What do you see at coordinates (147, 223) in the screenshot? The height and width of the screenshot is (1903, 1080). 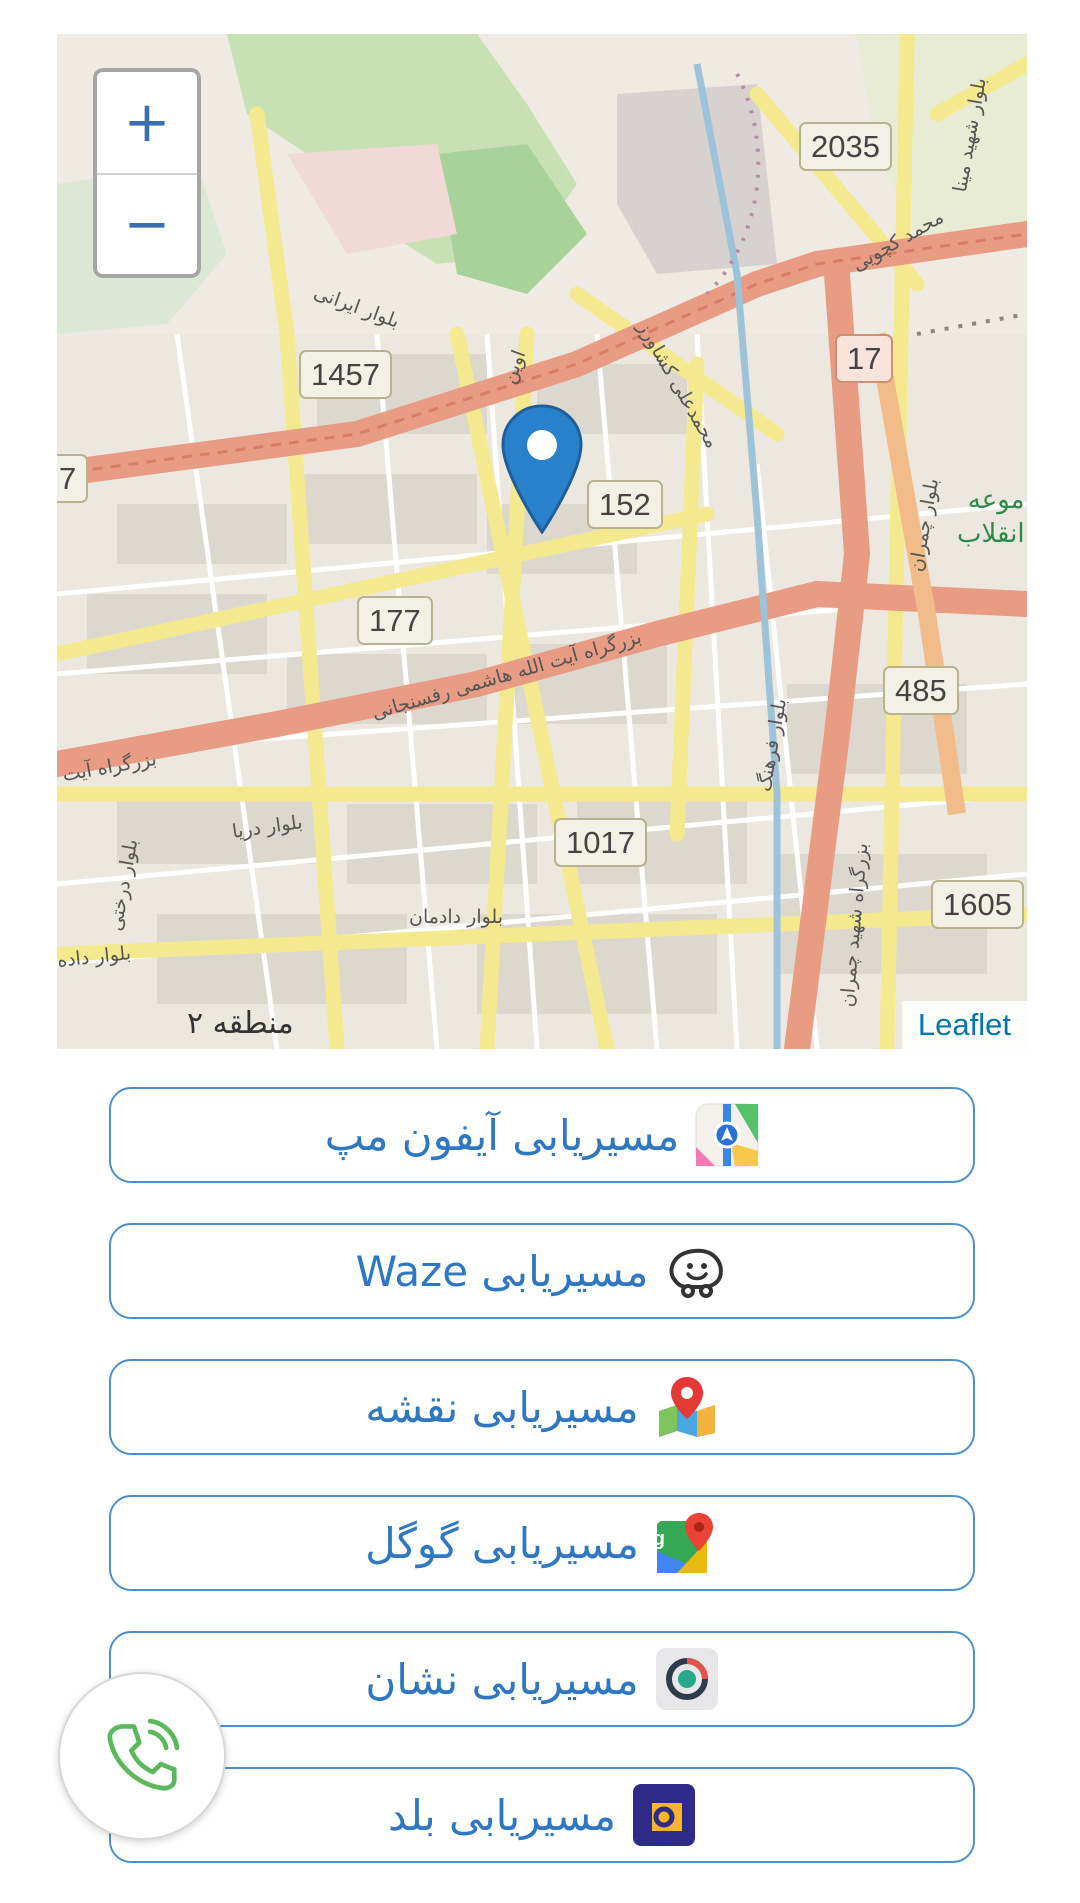 I see `zoom-out-button: −` at bounding box center [147, 223].